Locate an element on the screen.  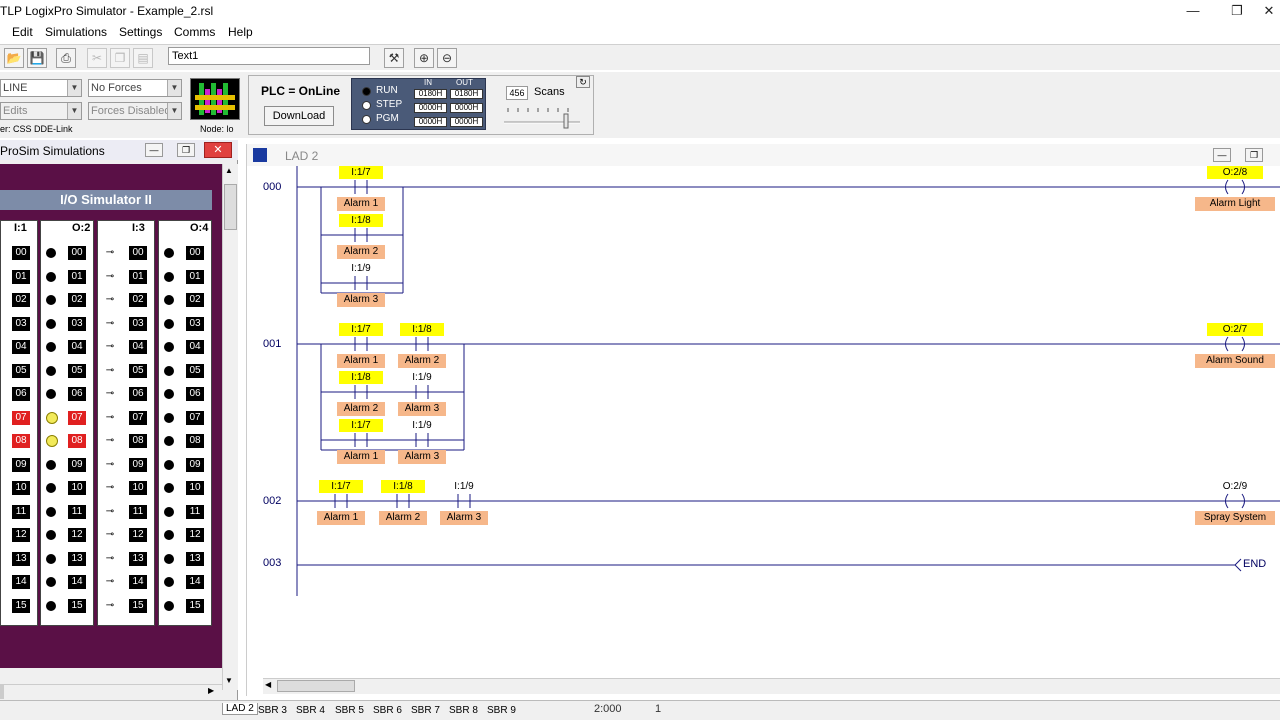
scroll-left-icon: ◀ is located at coordinates (268, 684).